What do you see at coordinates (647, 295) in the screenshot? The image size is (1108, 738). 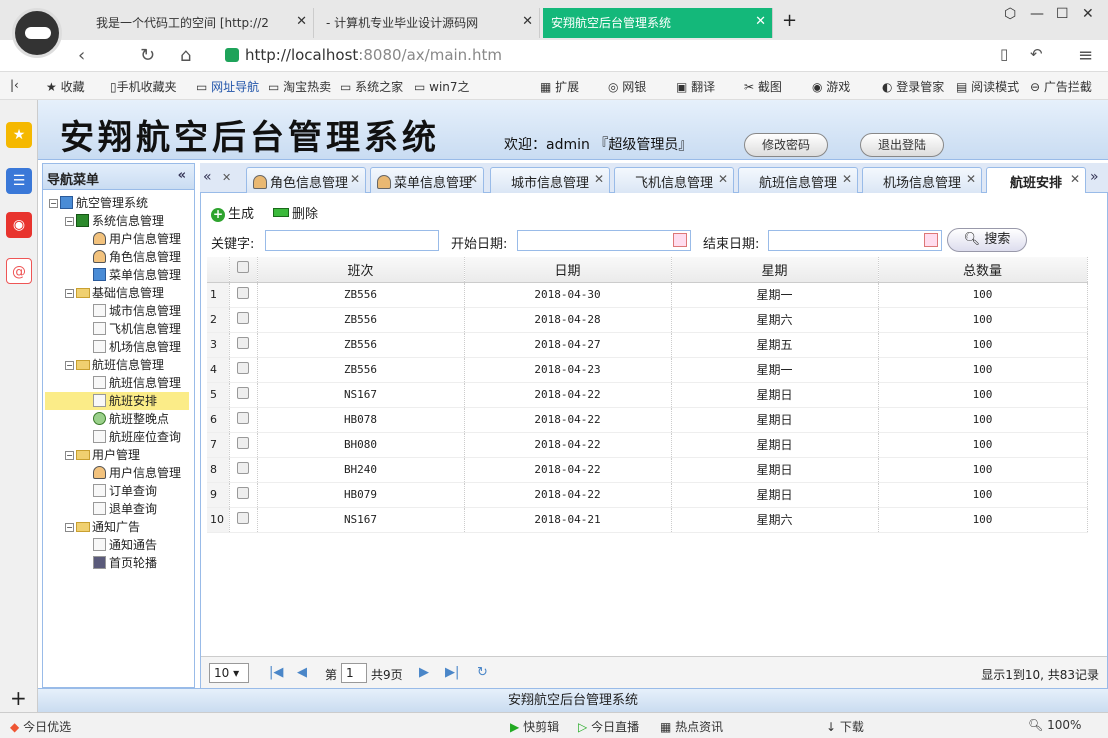 I see `table-row: 1 ZB556 2018-04-30 星期一 100` at bounding box center [647, 295].